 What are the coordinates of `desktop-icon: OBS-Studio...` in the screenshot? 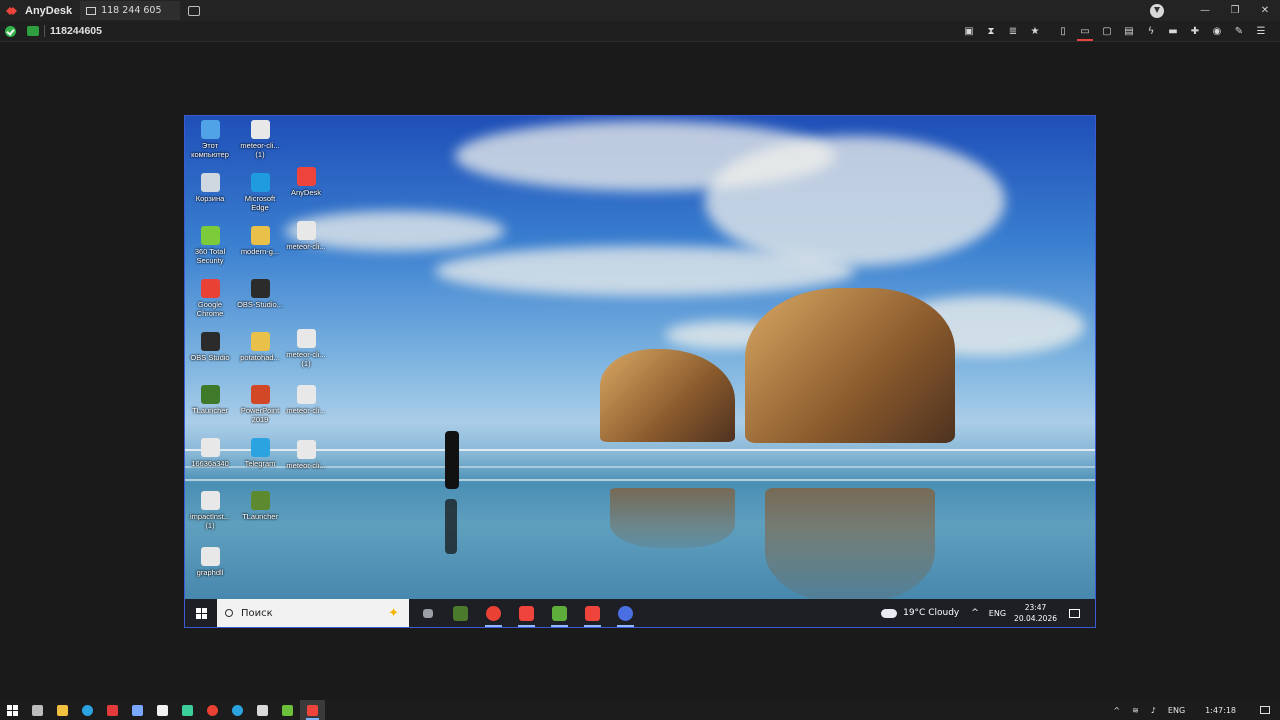 It's located at (260, 294).